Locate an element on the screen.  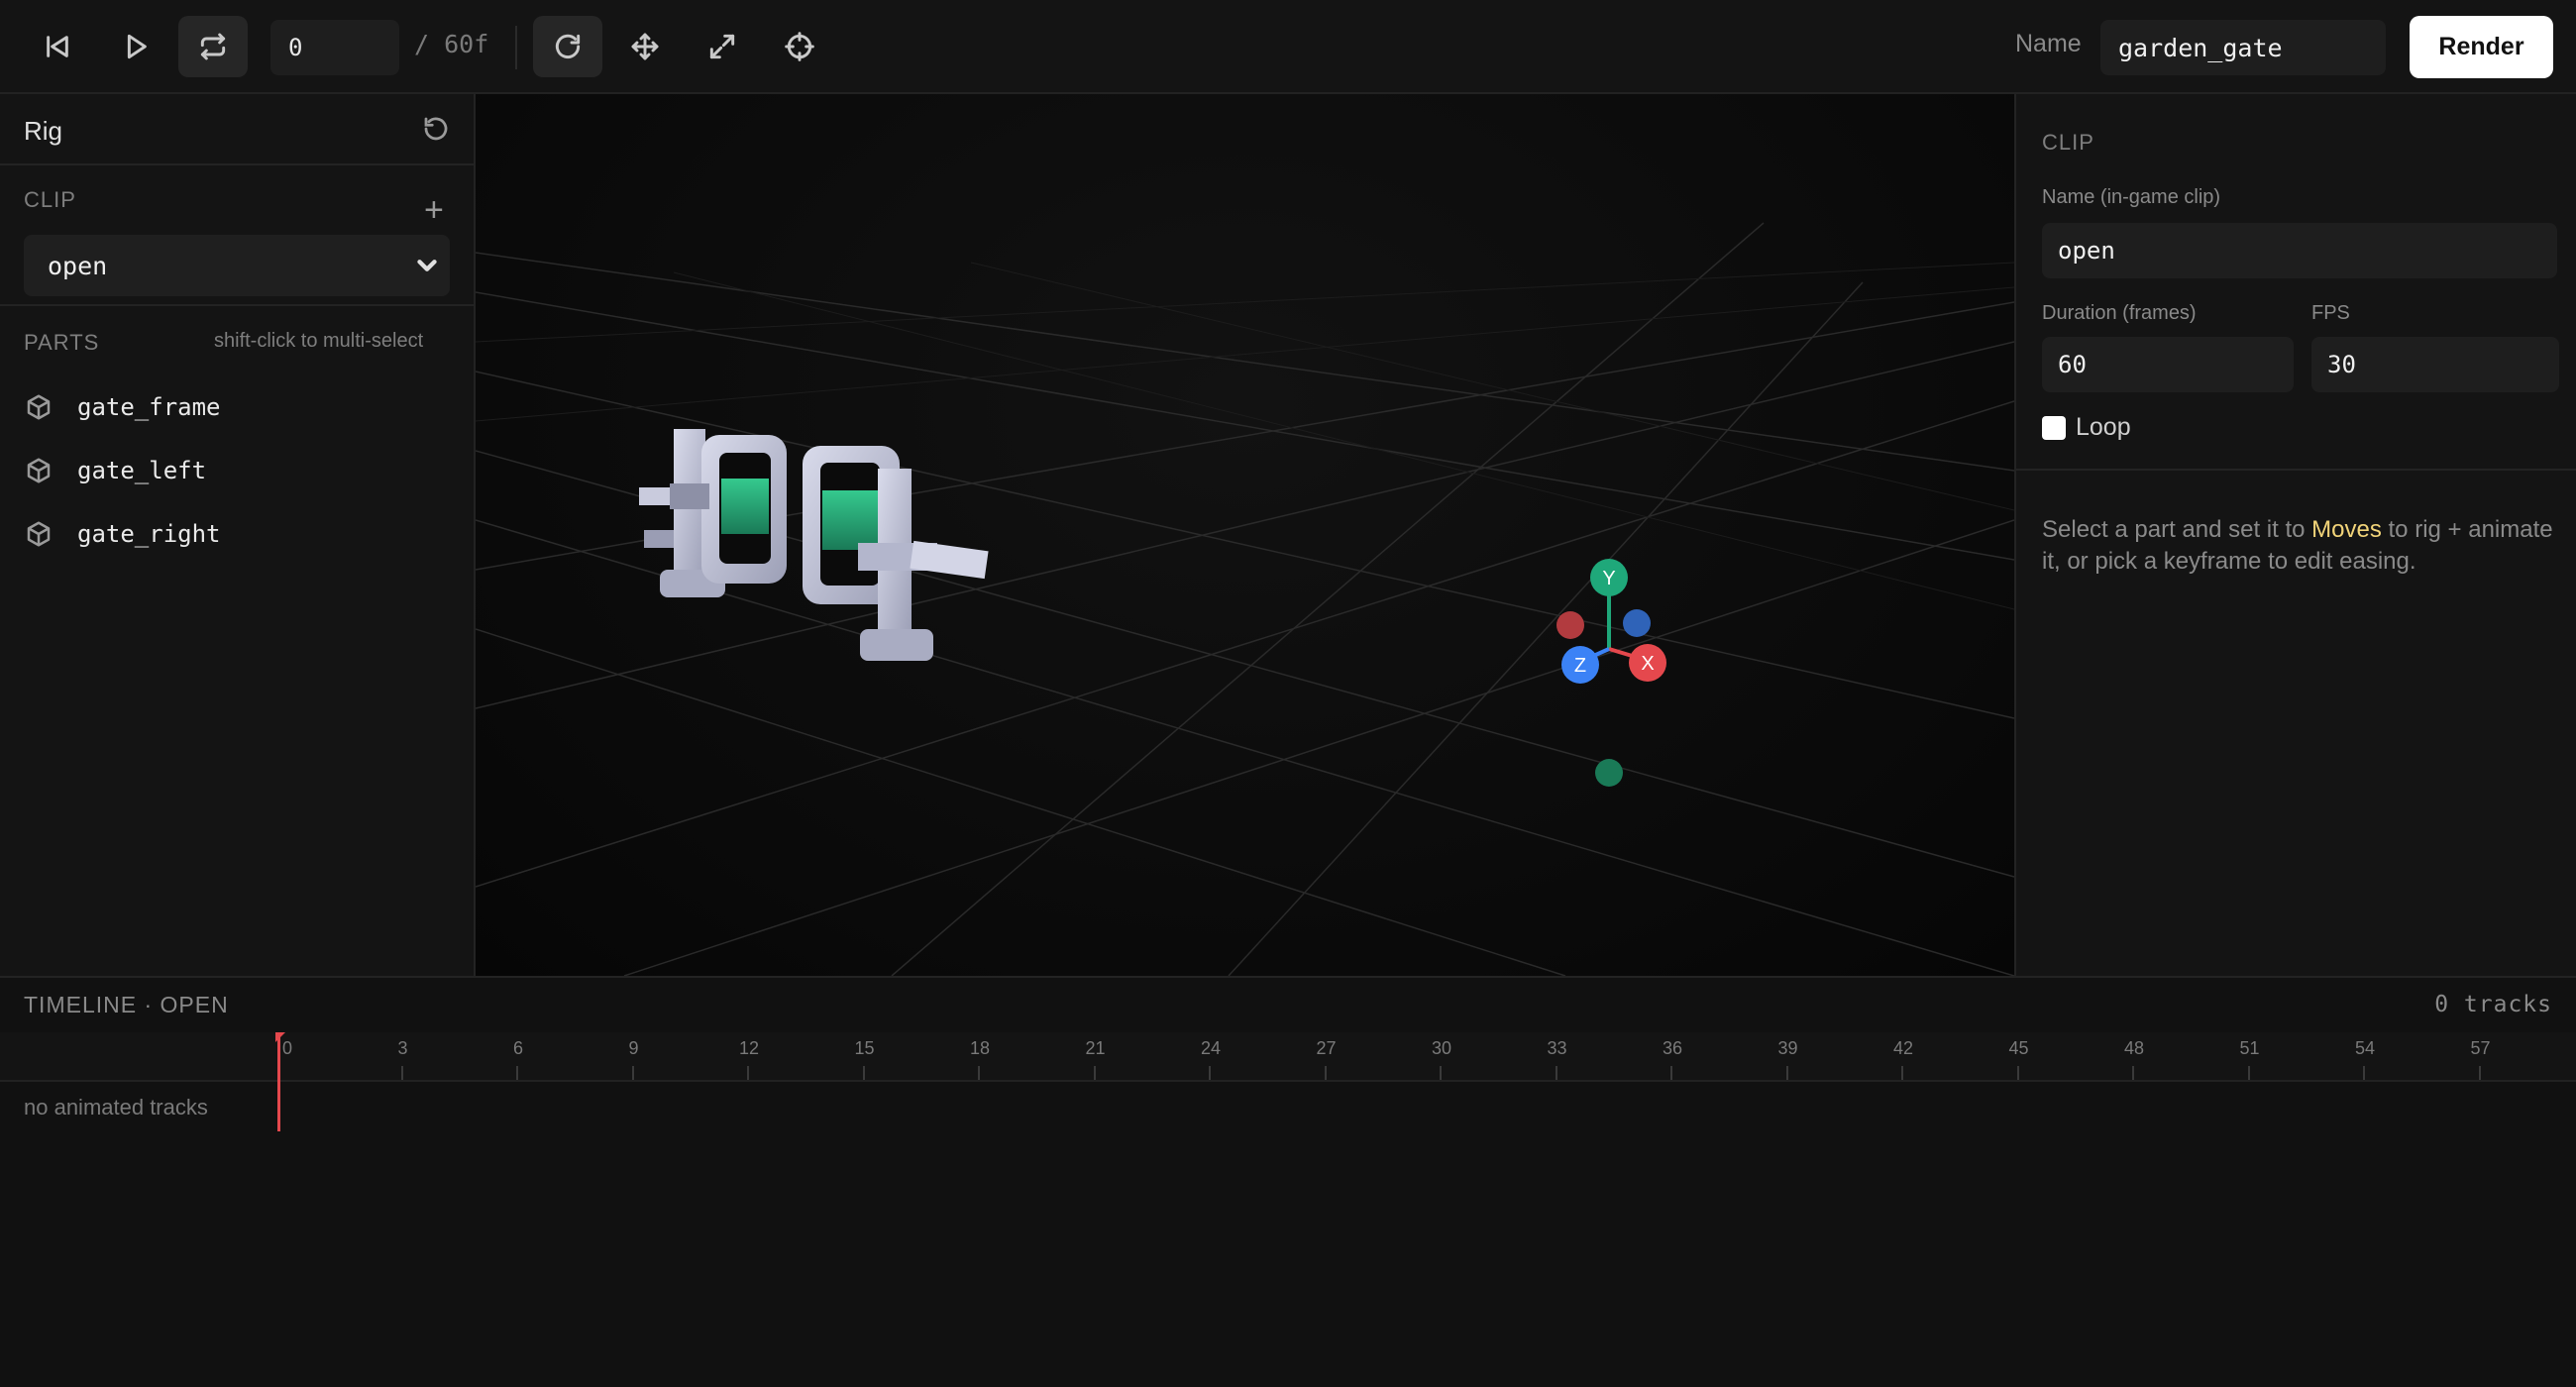
add-clip-button: + is located at coordinates (434, 210).